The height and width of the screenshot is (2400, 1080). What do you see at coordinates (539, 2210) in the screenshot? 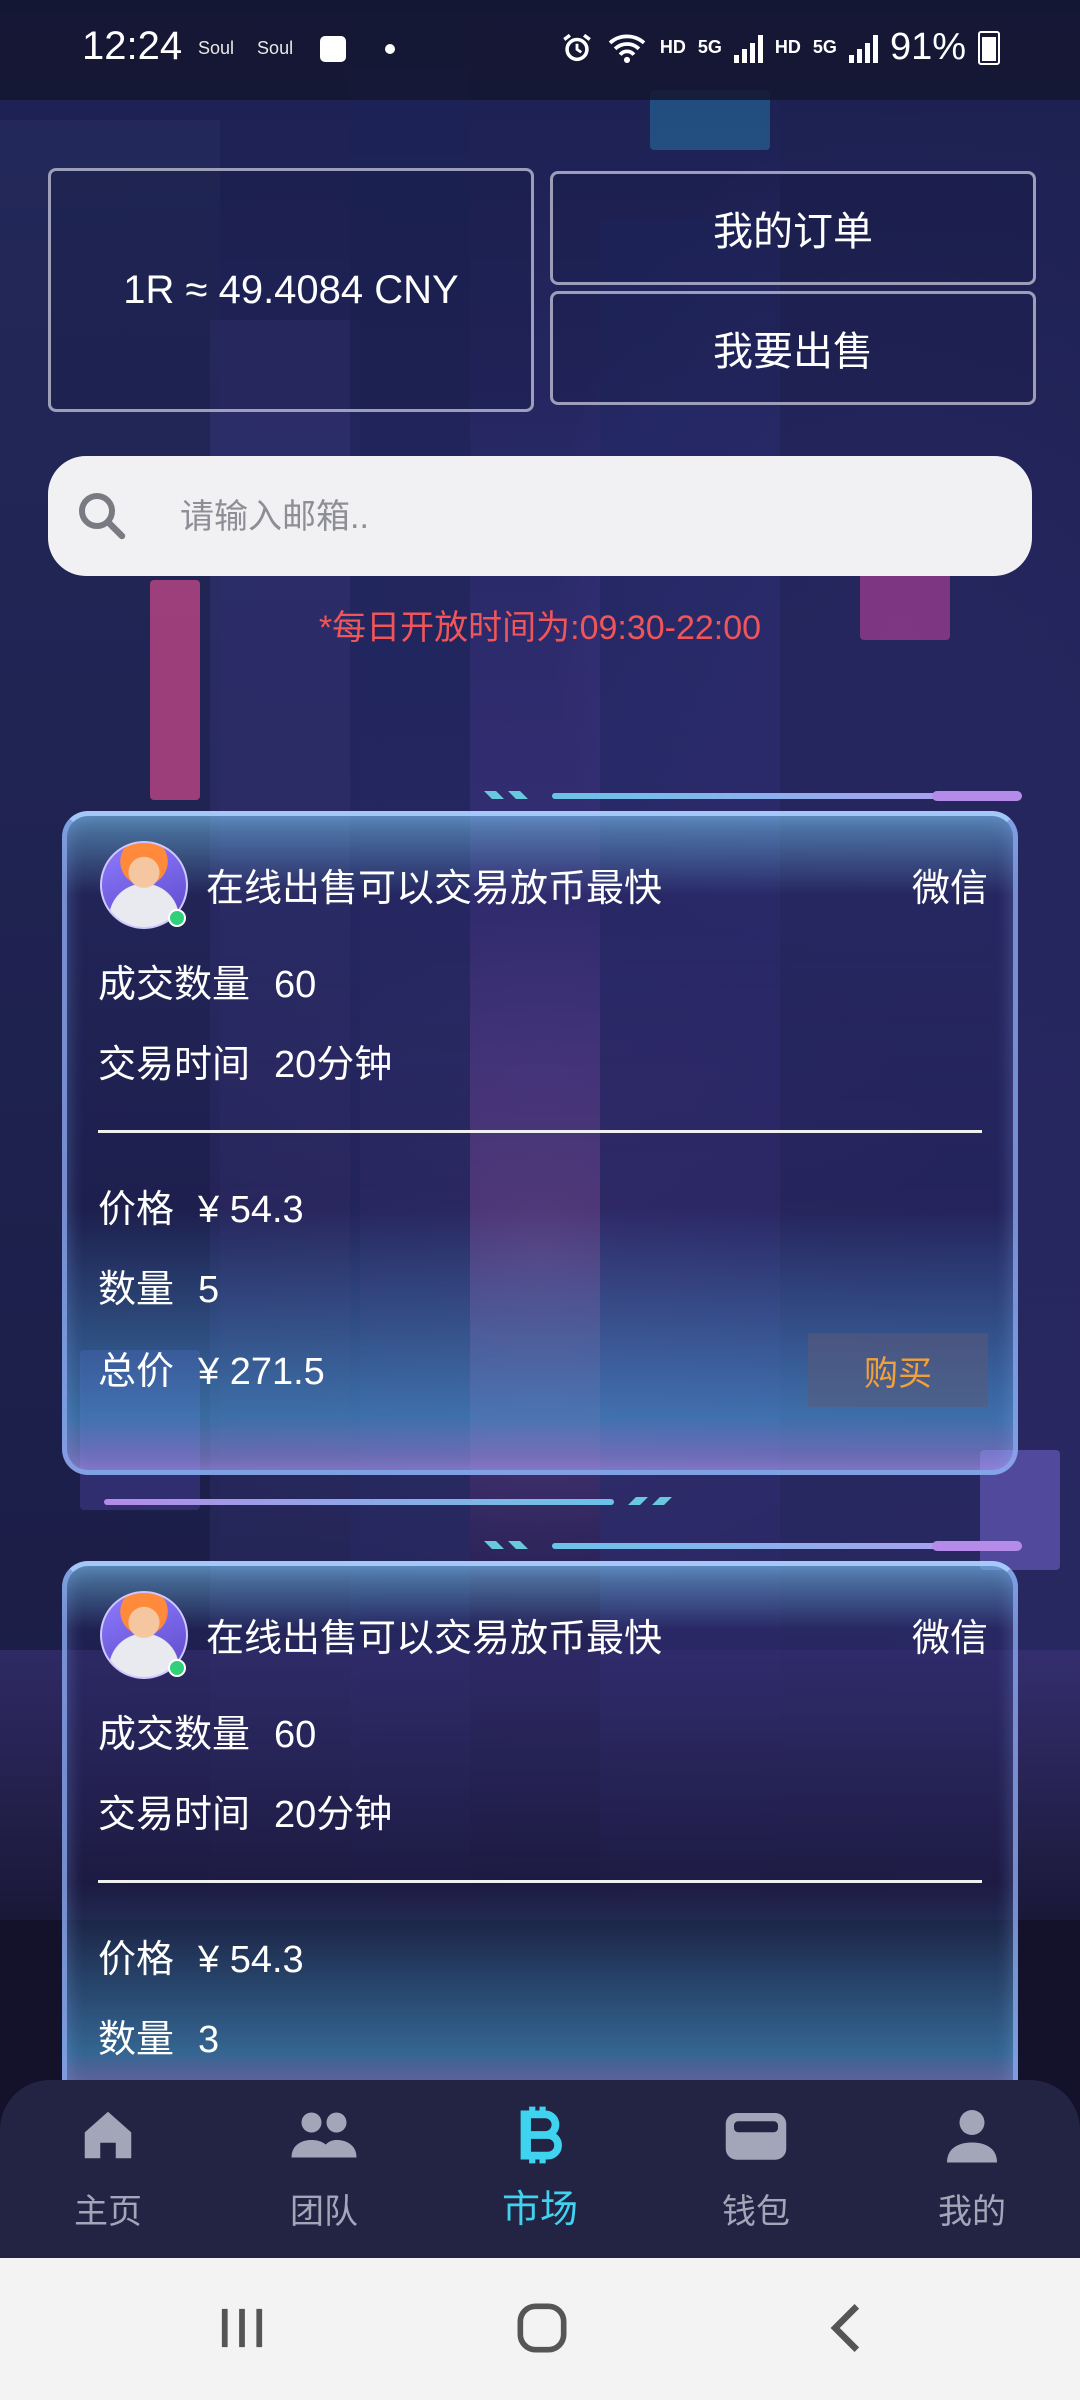
I see `nav-market-label: 市场` at bounding box center [539, 2210].